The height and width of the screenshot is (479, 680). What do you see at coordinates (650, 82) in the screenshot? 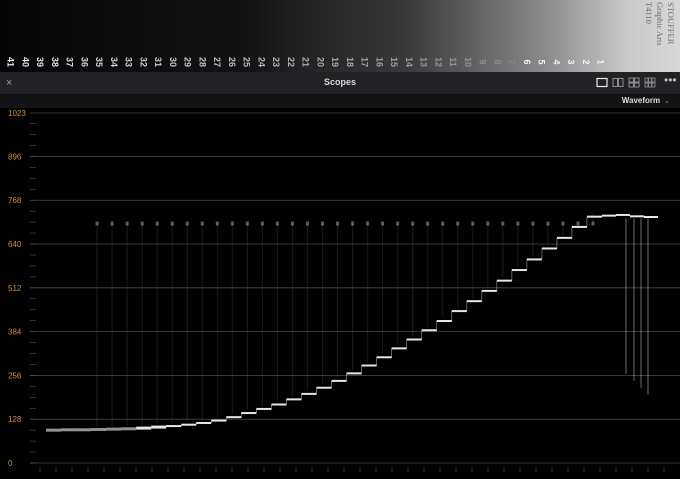
I see `grid-view-icon` at bounding box center [650, 82].